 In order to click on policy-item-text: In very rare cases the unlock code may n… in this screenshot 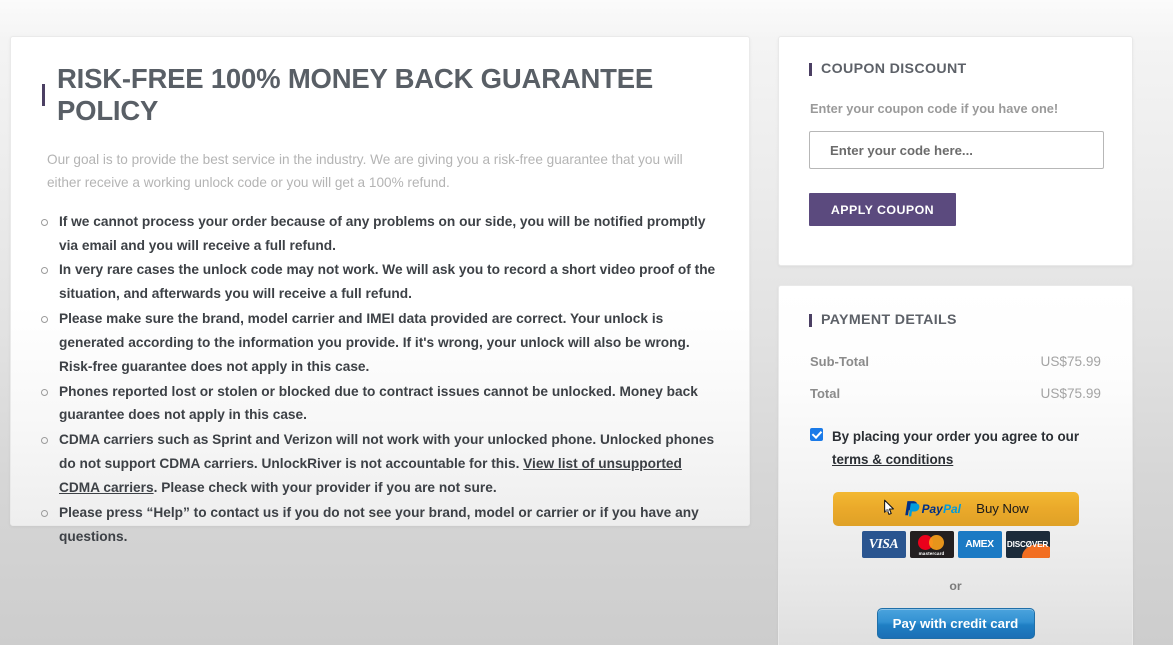, I will do `click(387, 282)`.